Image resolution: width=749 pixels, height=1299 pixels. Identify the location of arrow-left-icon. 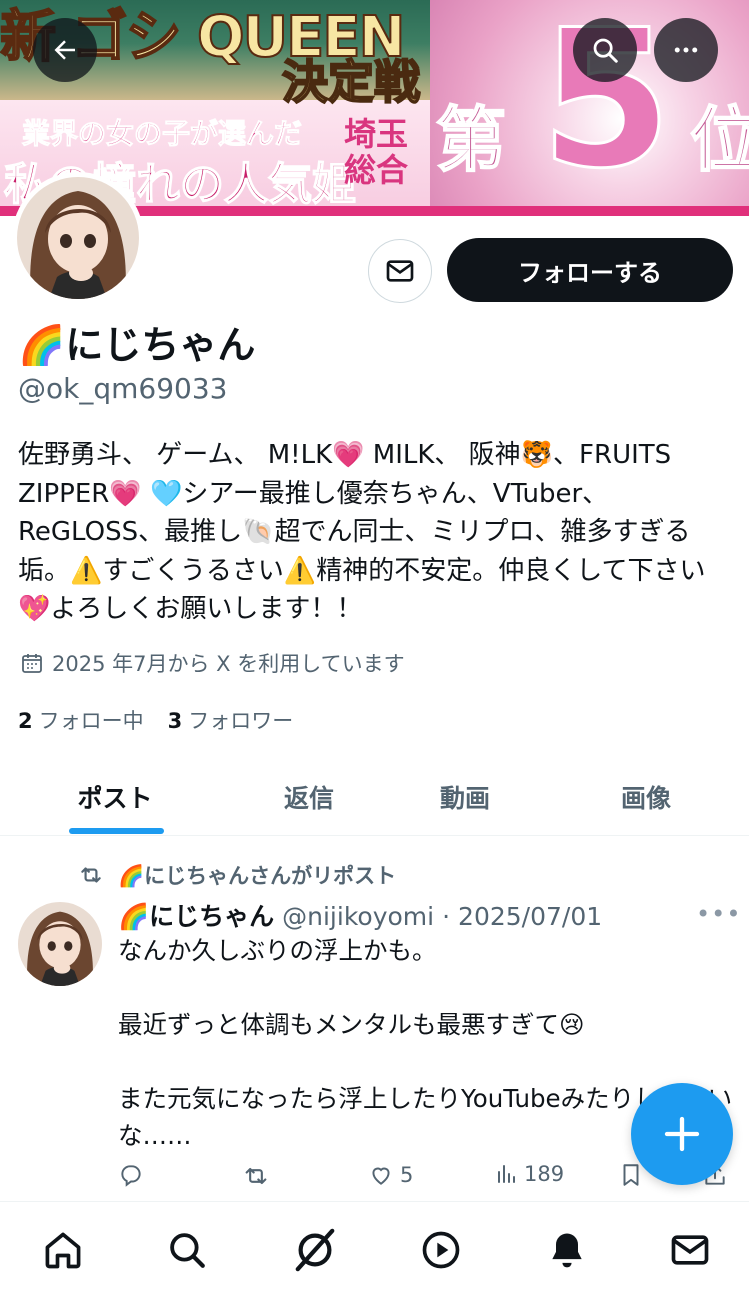
(64, 50).